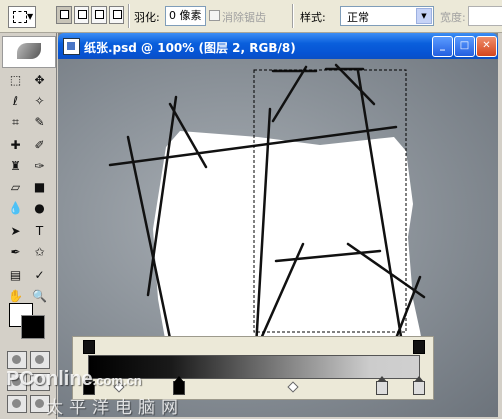  What do you see at coordinates (15, 80) in the screenshot?
I see `marquee-tool-icon: ⬚` at bounding box center [15, 80].